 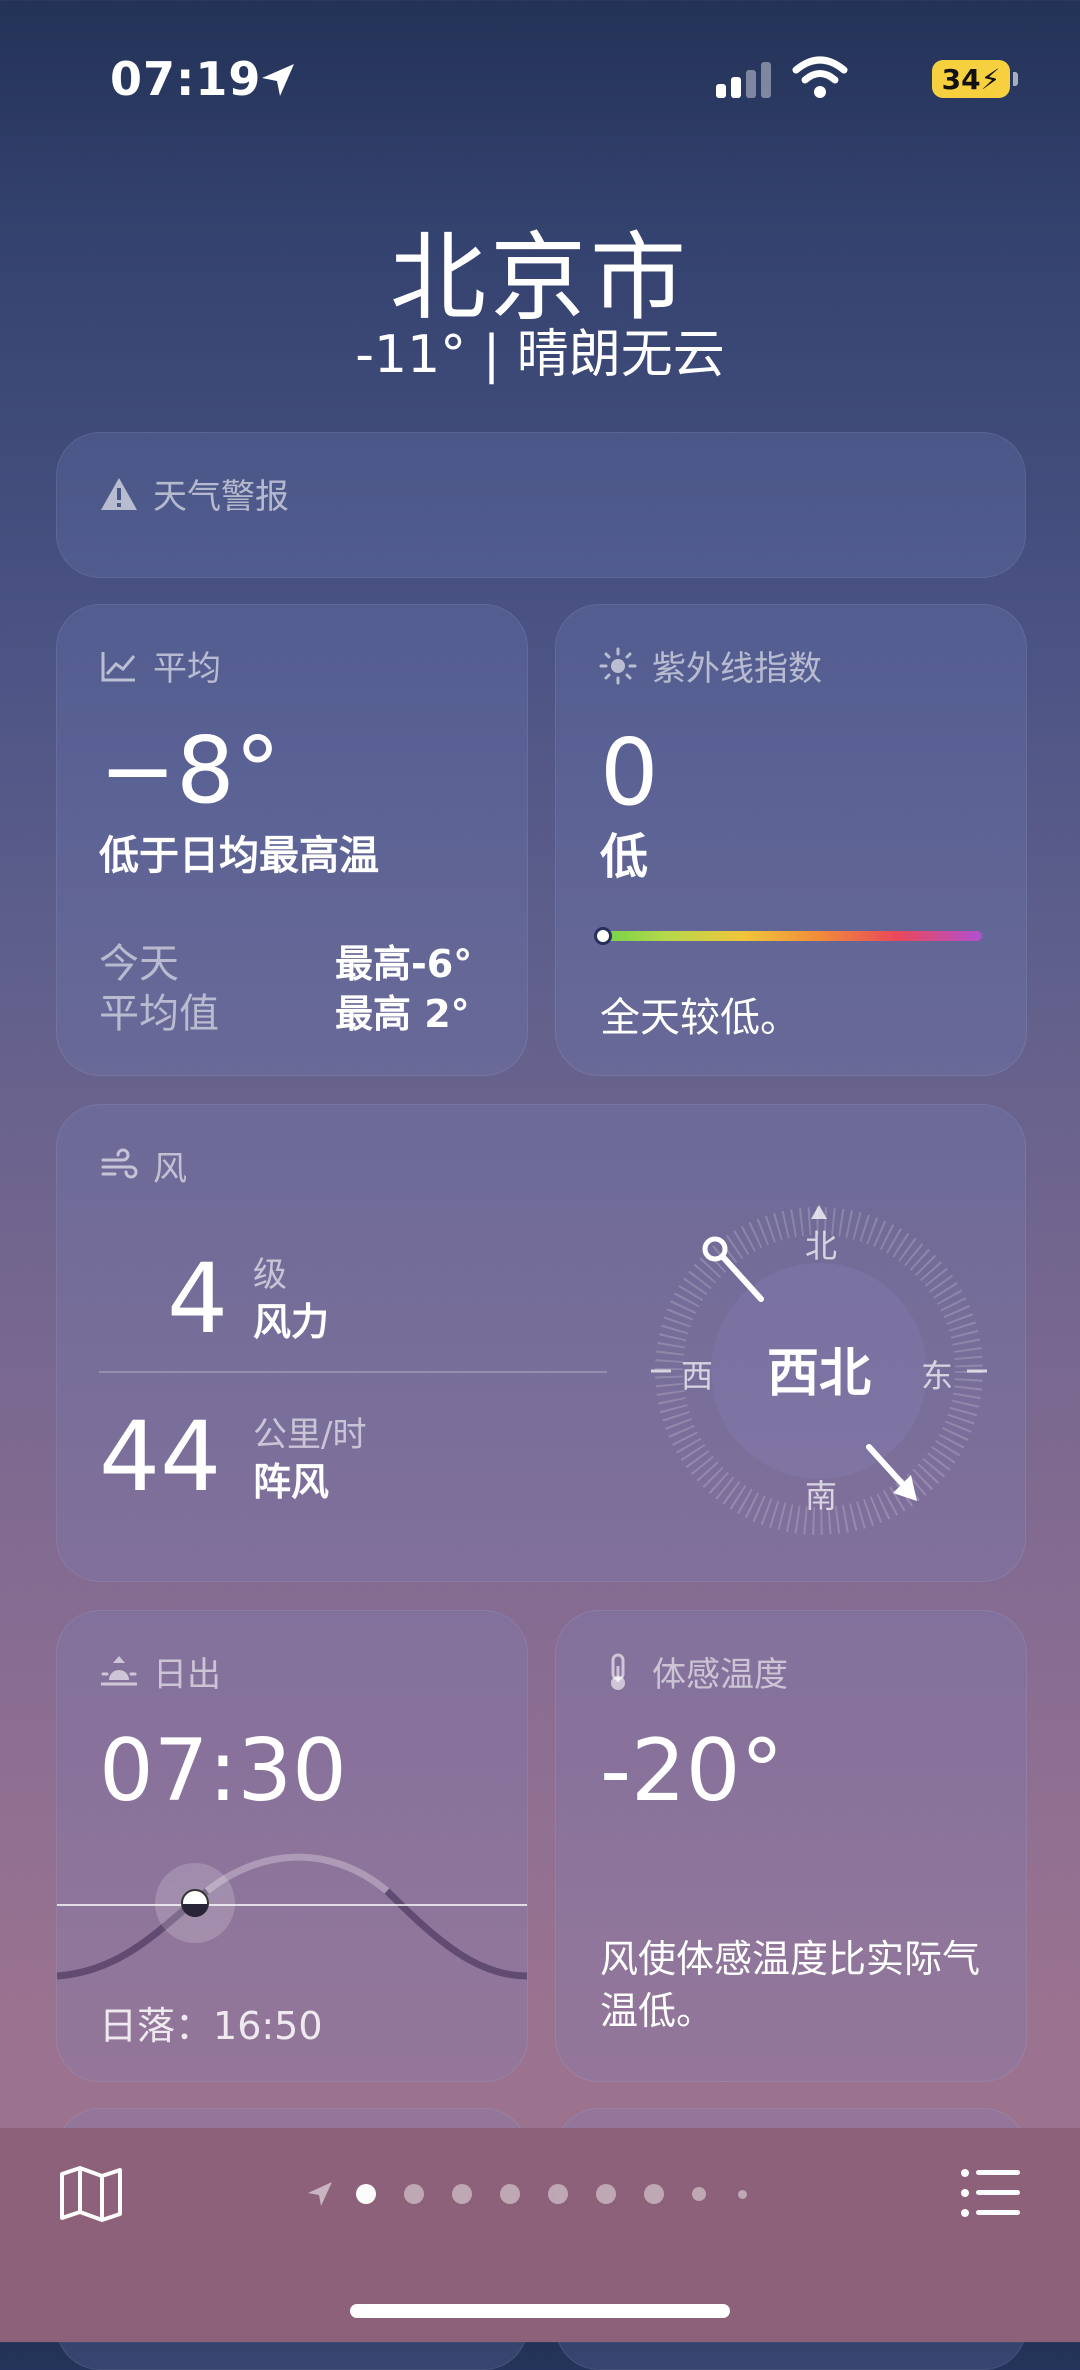 What do you see at coordinates (292, 1916) in the screenshot?
I see `sun-path-curve` at bounding box center [292, 1916].